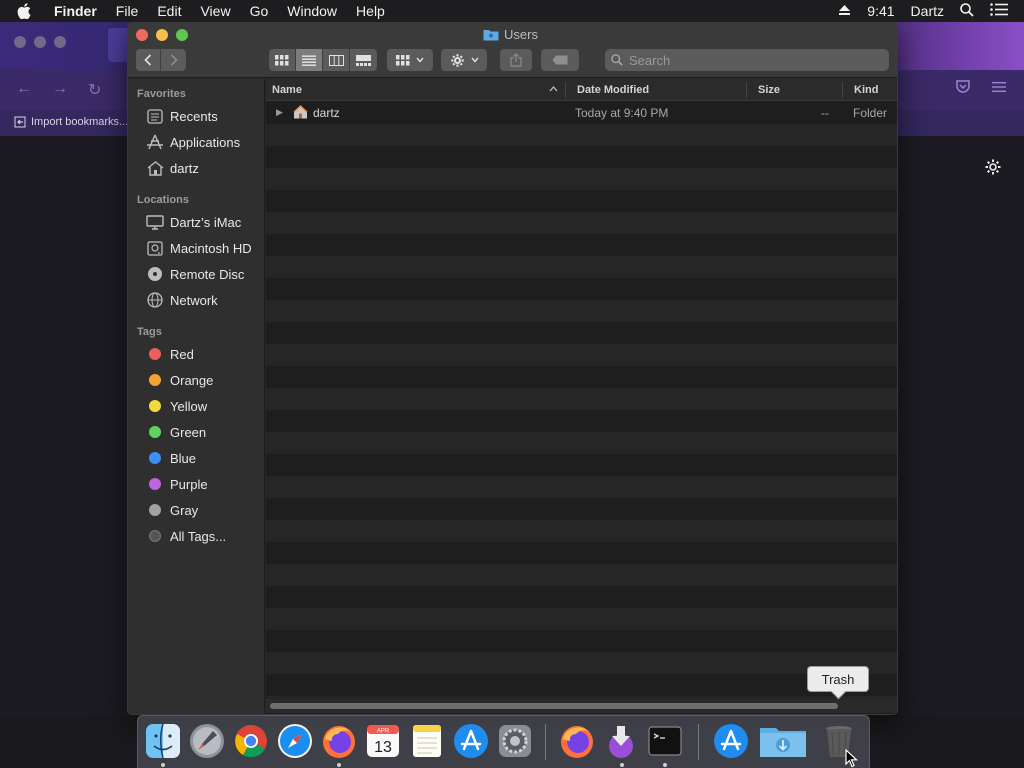  Describe the element at coordinates (427, 741) in the screenshot. I see `dock-notes-icon` at that location.